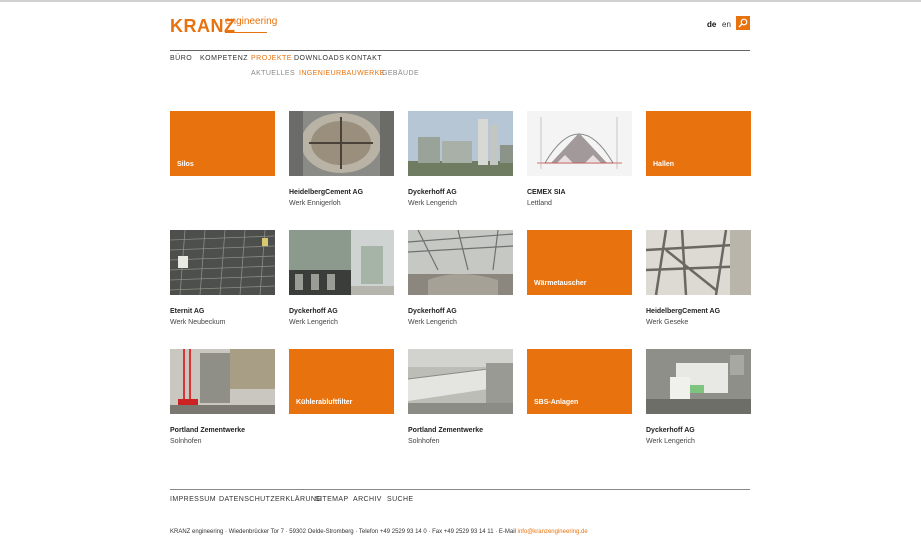 This screenshot has height=548, width=921. What do you see at coordinates (726, 24) in the screenshot?
I see `lang-en-link: en` at bounding box center [726, 24].